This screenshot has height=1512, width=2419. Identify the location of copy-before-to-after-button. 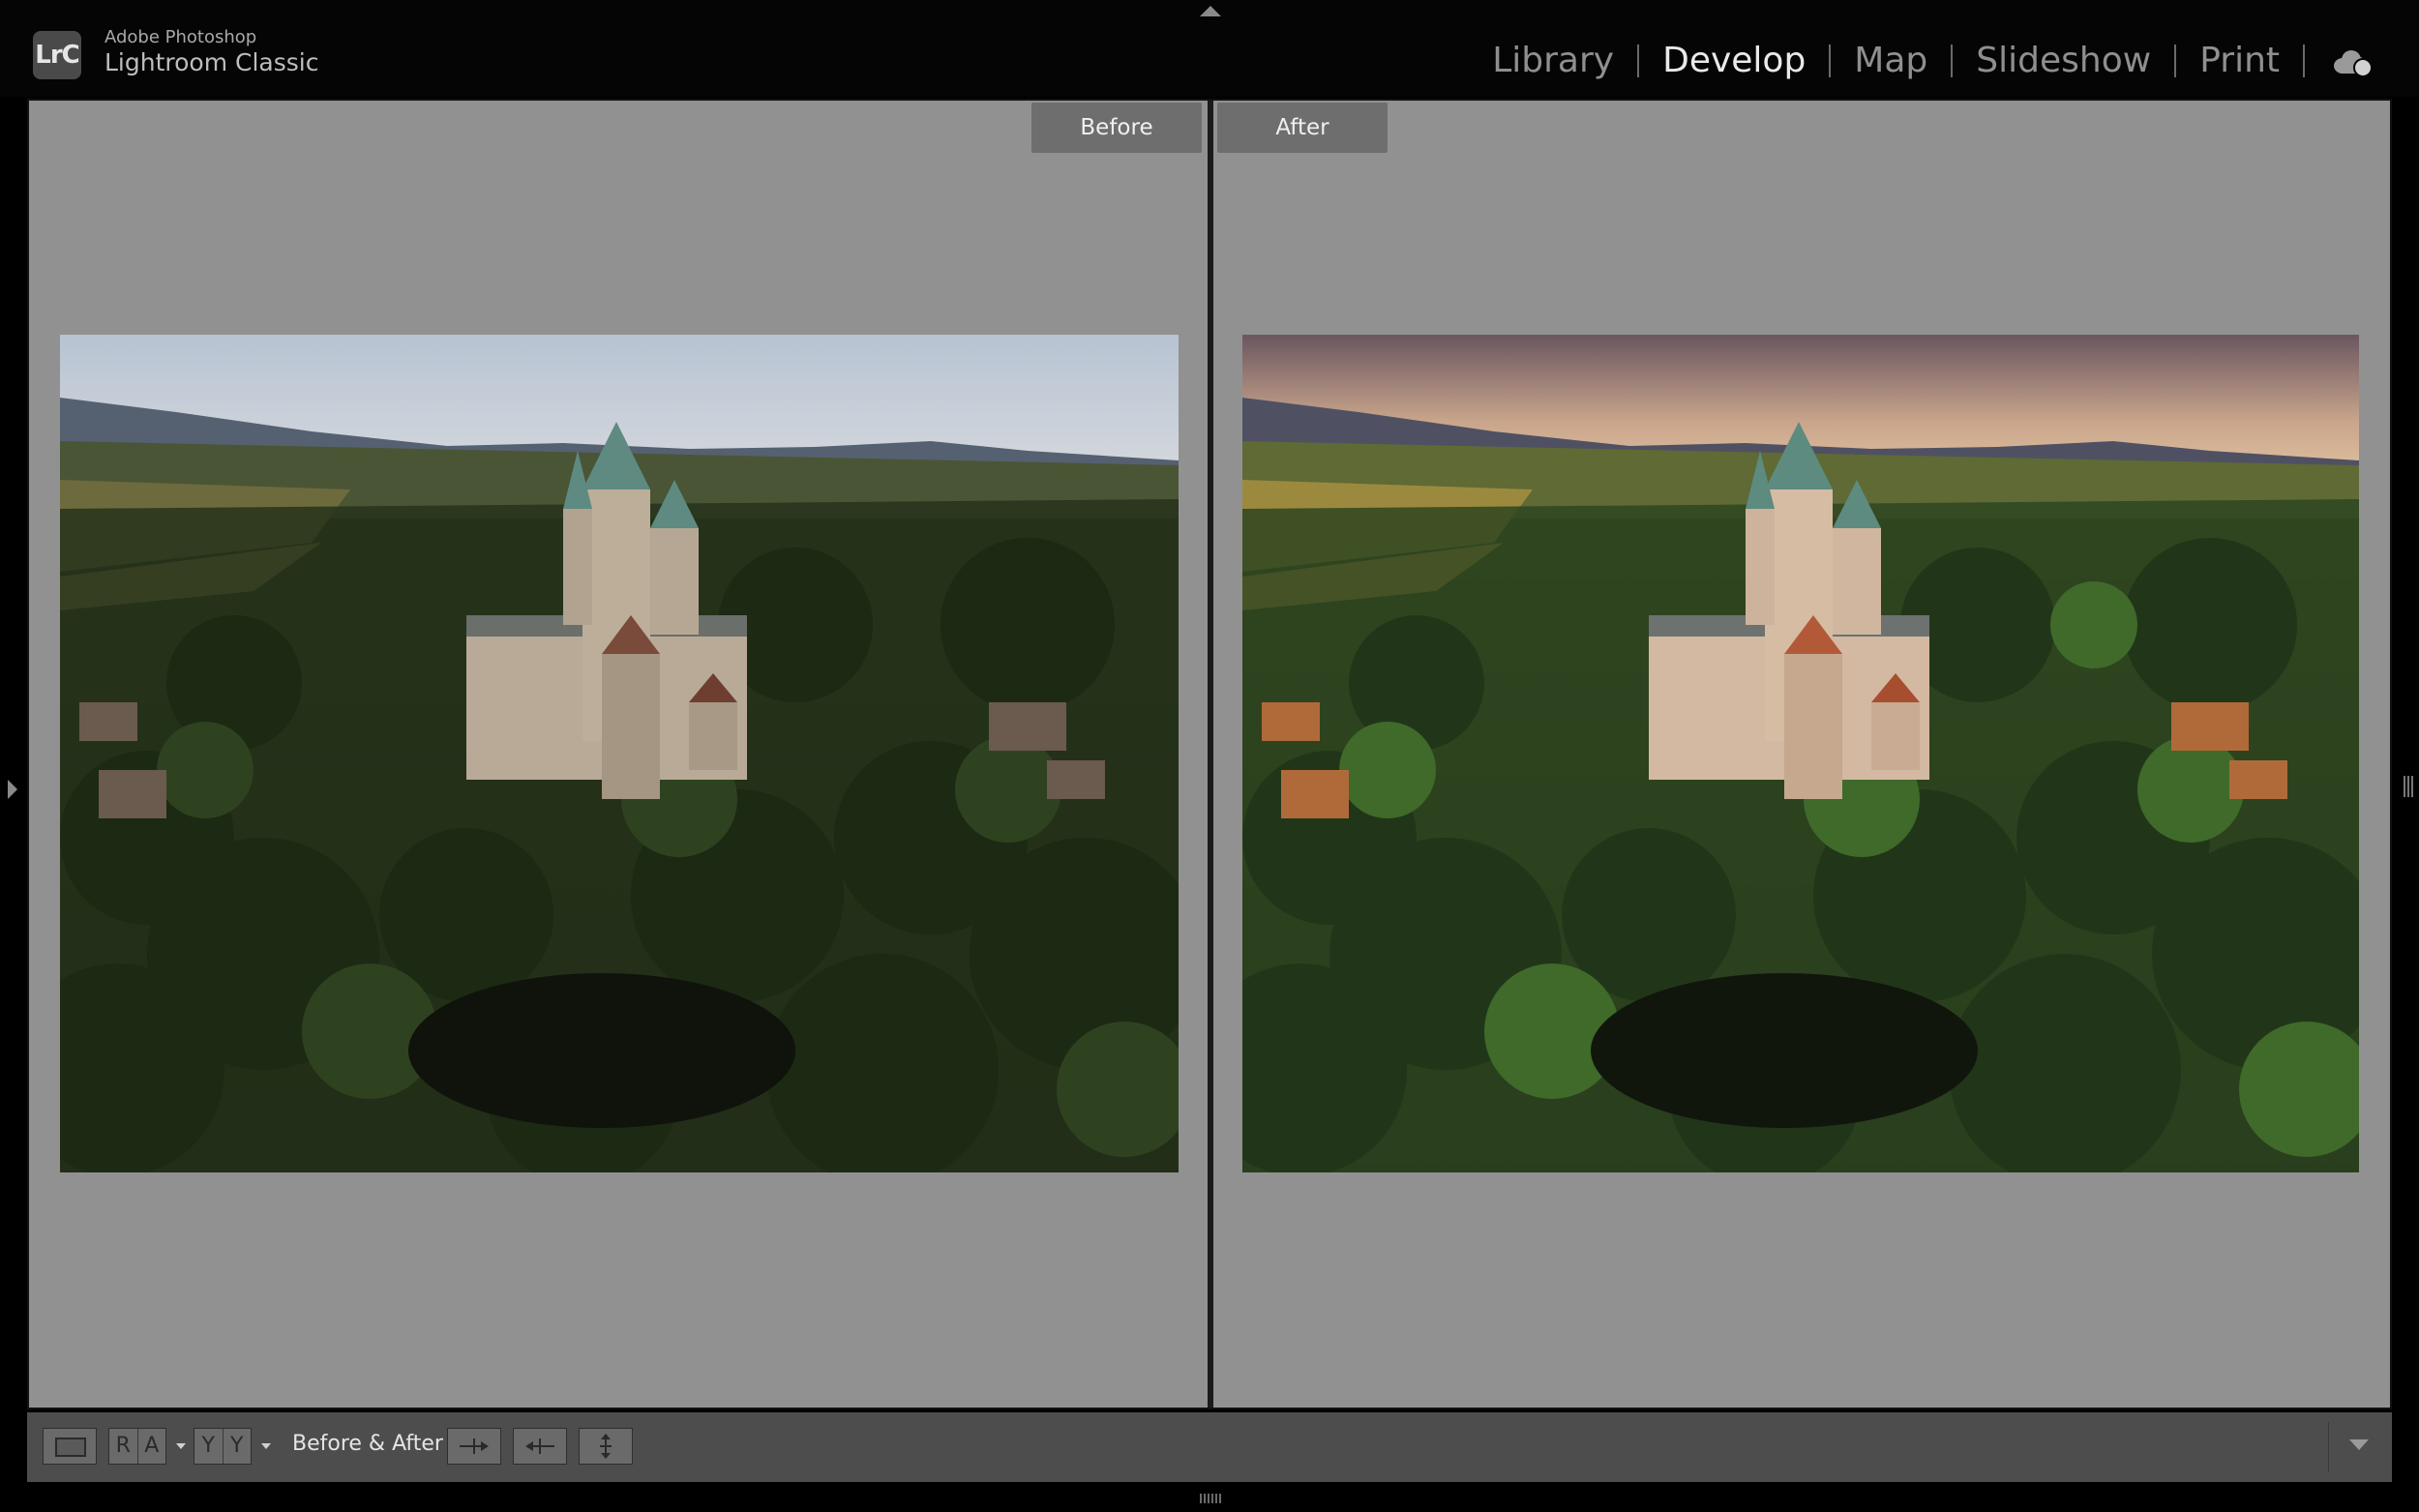
(474, 1446).